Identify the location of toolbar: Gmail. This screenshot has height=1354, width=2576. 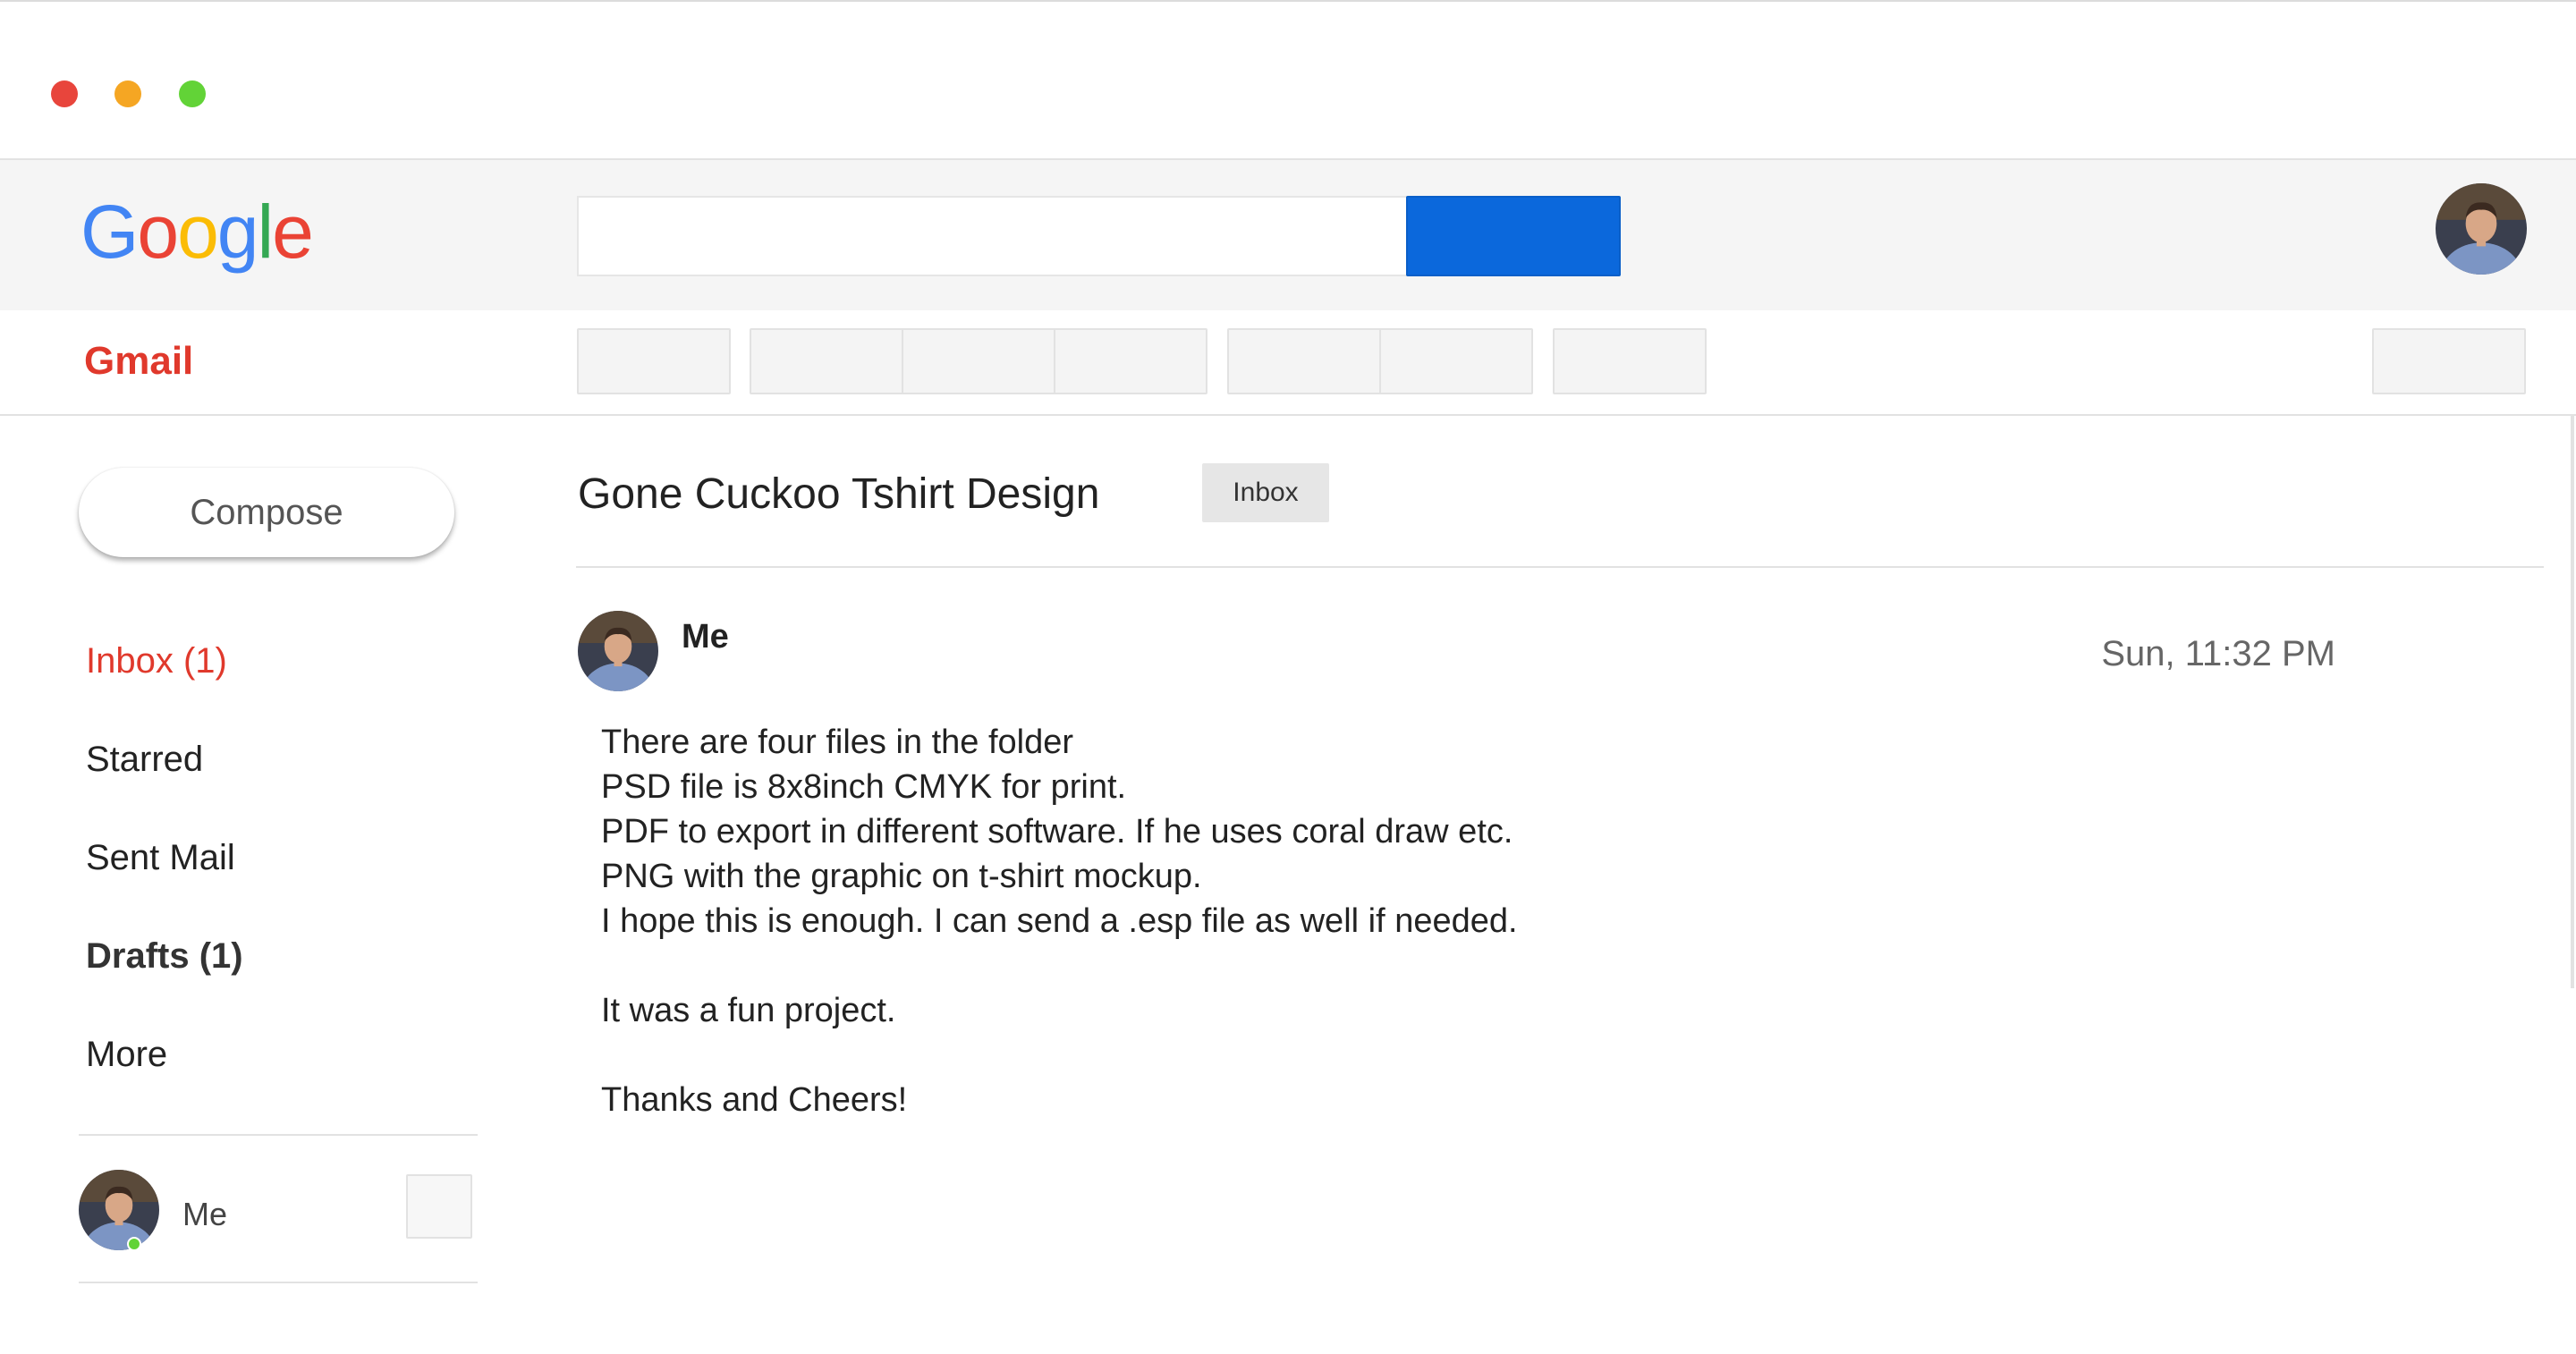
(1288, 363).